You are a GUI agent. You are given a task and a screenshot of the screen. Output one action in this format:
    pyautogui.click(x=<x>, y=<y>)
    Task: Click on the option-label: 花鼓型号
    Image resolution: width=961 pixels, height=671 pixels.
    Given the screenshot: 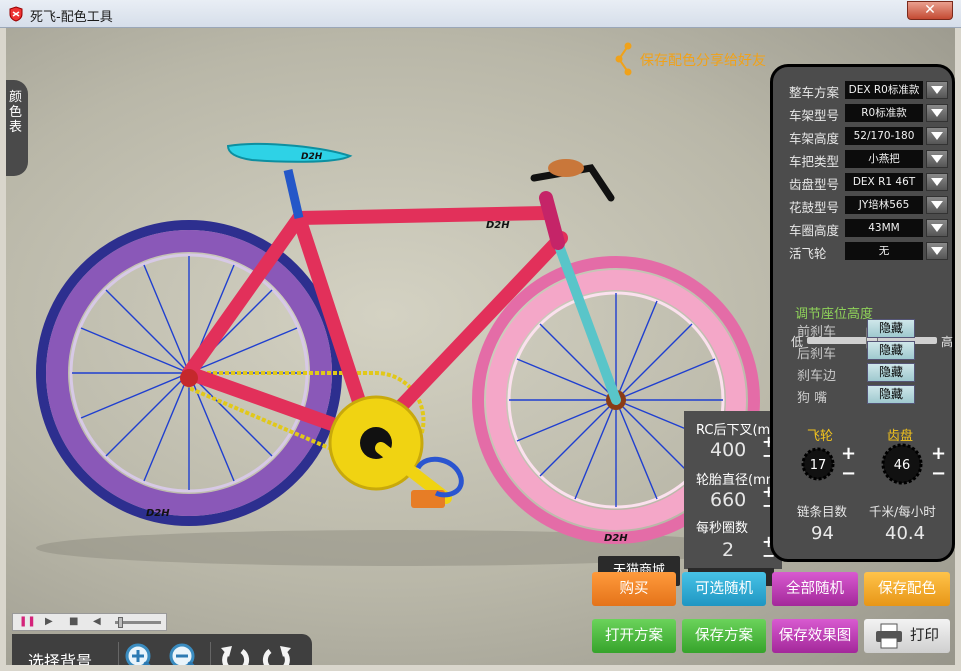 What is the action you would take?
    pyautogui.click(x=814, y=207)
    